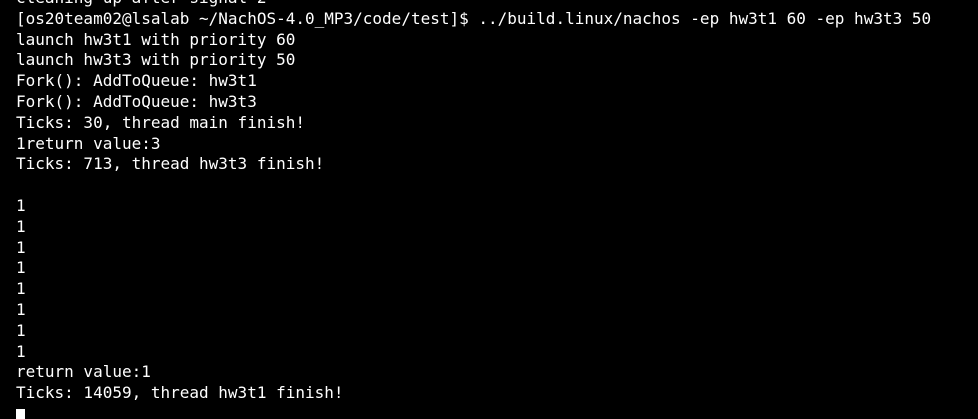 The image size is (978, 419). What do you see at coordinates (88, 143) in the screenshot?
I see `output-line: 1return value:3` at bounding box center [88, 143].